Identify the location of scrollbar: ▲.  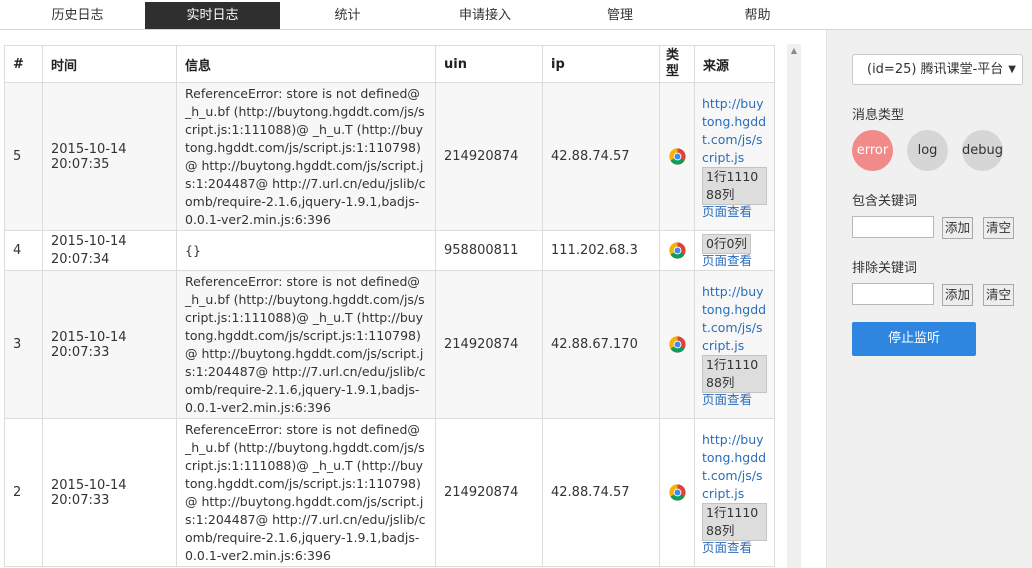
(794, 306).